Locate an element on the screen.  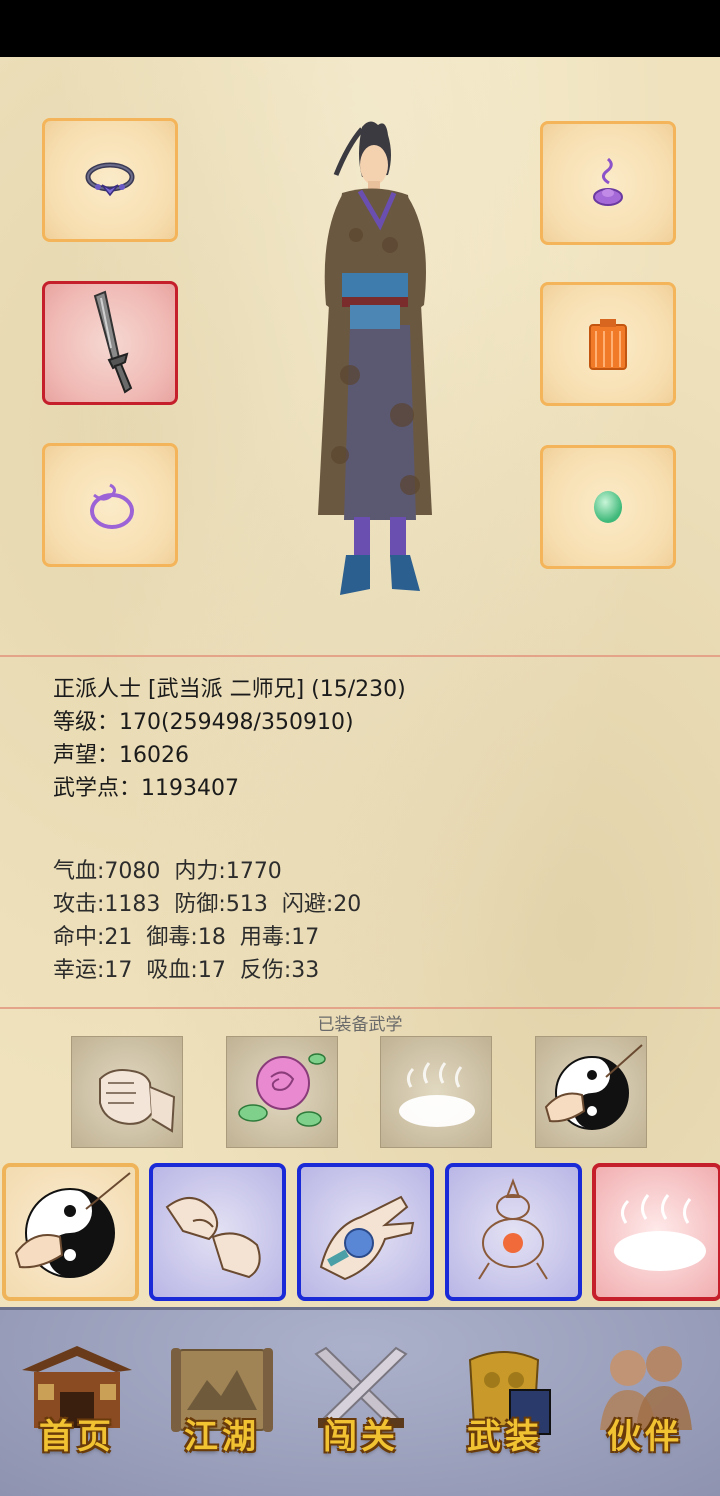
stat-poison-use: 用毒:17 is located at coordinates (279, 937).